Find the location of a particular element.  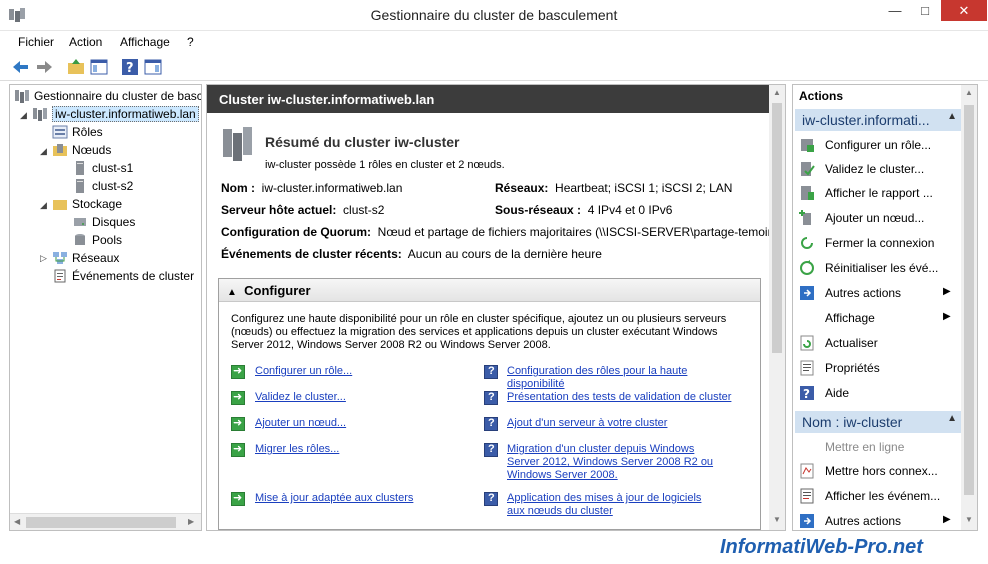

menu-action: Action is located at coordinates (85, 42).